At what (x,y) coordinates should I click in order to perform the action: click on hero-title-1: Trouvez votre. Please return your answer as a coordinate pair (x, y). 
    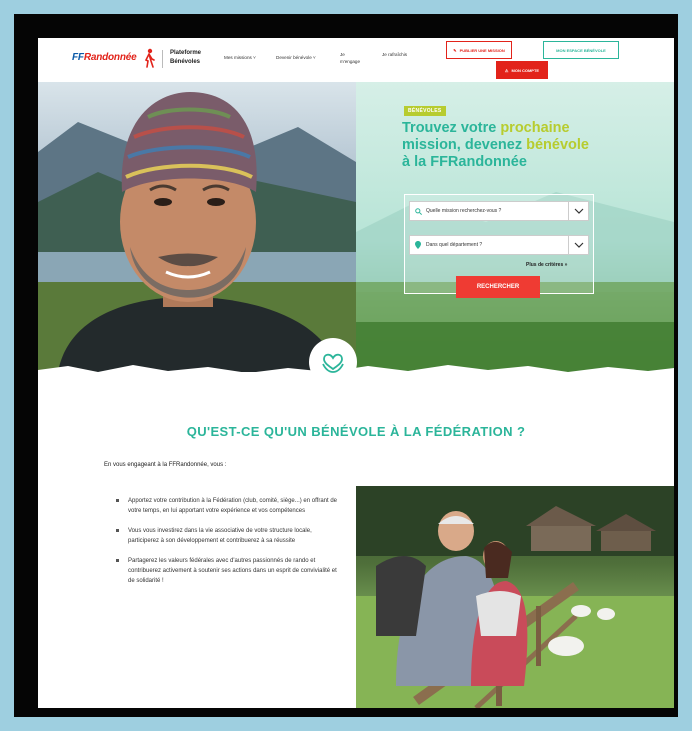
    Looking at the image, I should click on (451, 128).